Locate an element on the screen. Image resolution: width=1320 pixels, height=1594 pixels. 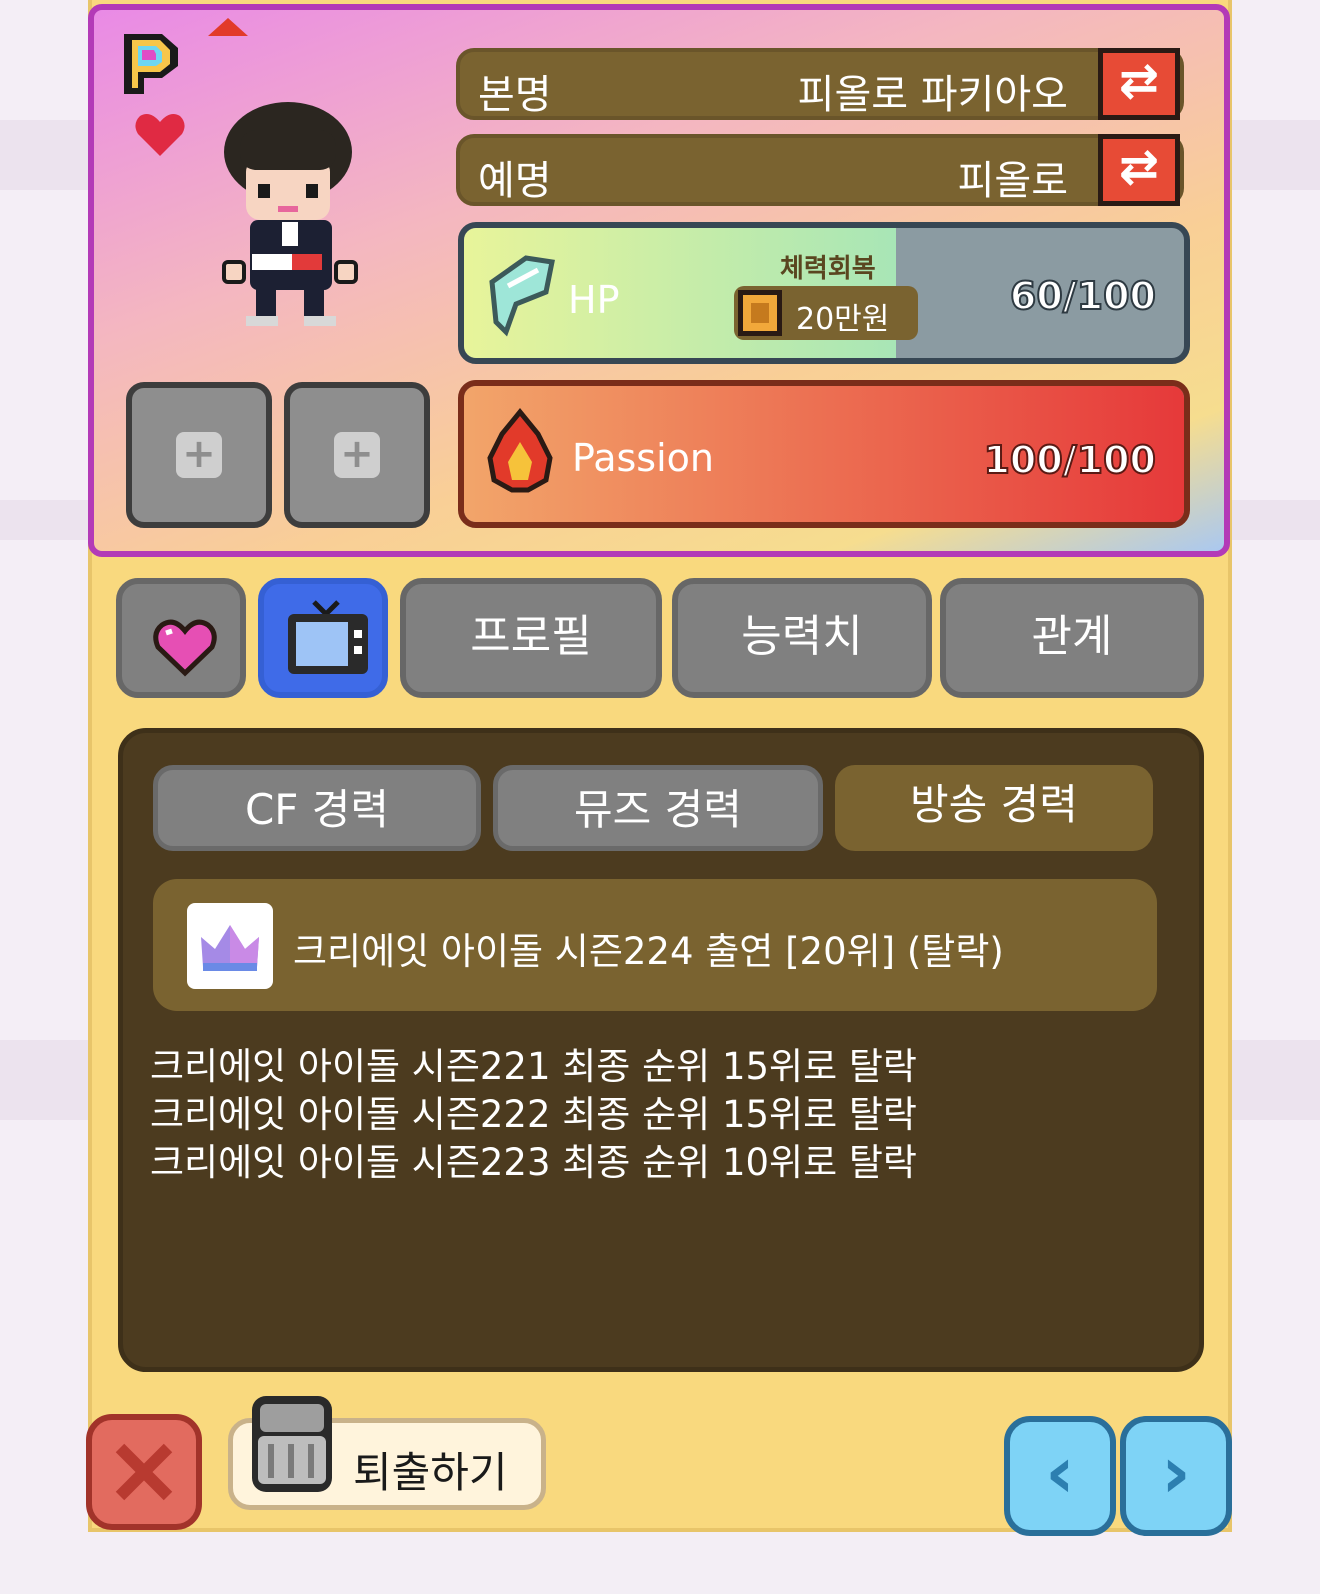
real-name-value: 피올로 파키아오 is located at coordinates (932, 95).